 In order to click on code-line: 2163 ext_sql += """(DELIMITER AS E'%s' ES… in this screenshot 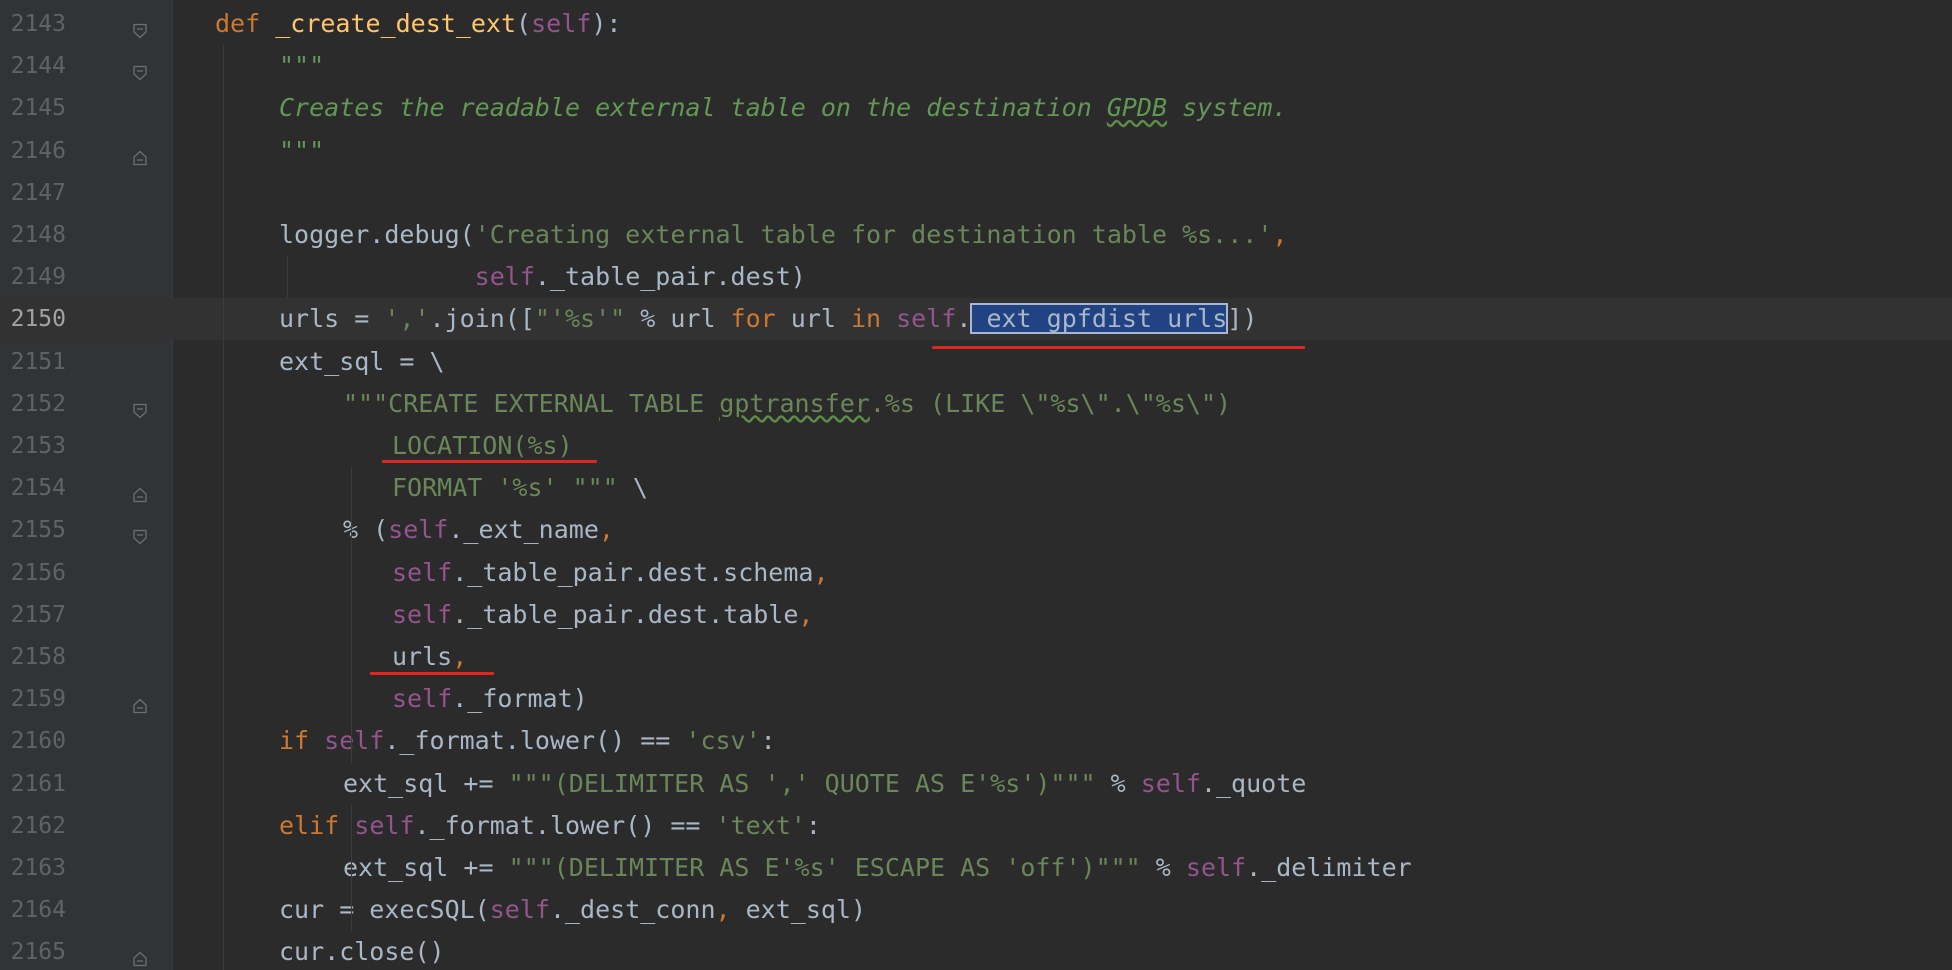, I will do `click(976, 868)`.